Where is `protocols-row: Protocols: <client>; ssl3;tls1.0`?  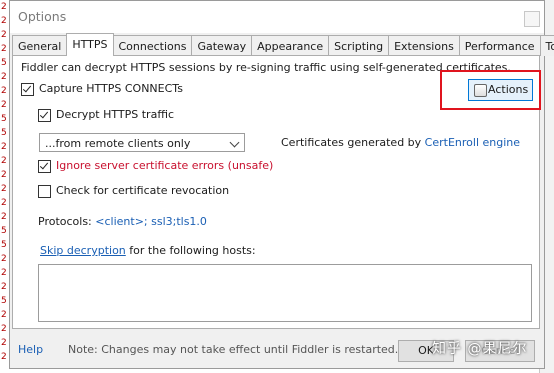 protocols-row: Protocols: <client>; ssl3;tls1.0 is located at coordinates (122, 221).